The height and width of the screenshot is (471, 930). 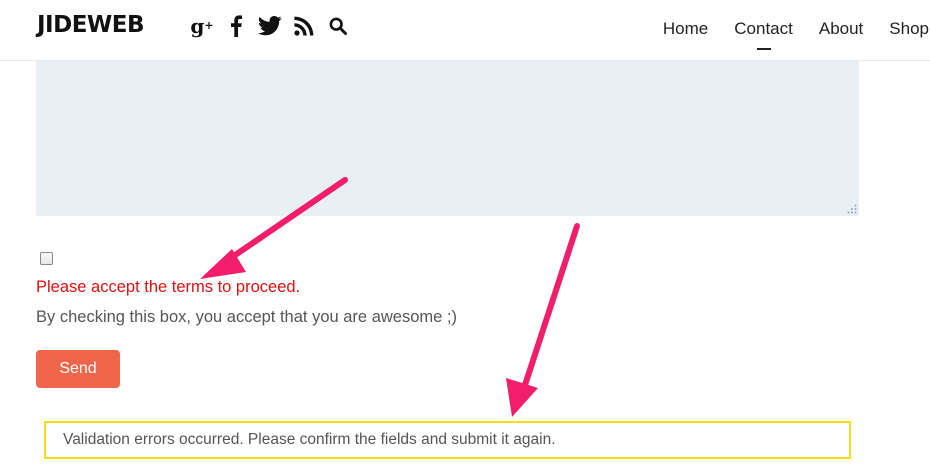 What do you see at coordinates (338, 26) in the screenshot?
I see `search-icon` at bounding box center [338, 26].